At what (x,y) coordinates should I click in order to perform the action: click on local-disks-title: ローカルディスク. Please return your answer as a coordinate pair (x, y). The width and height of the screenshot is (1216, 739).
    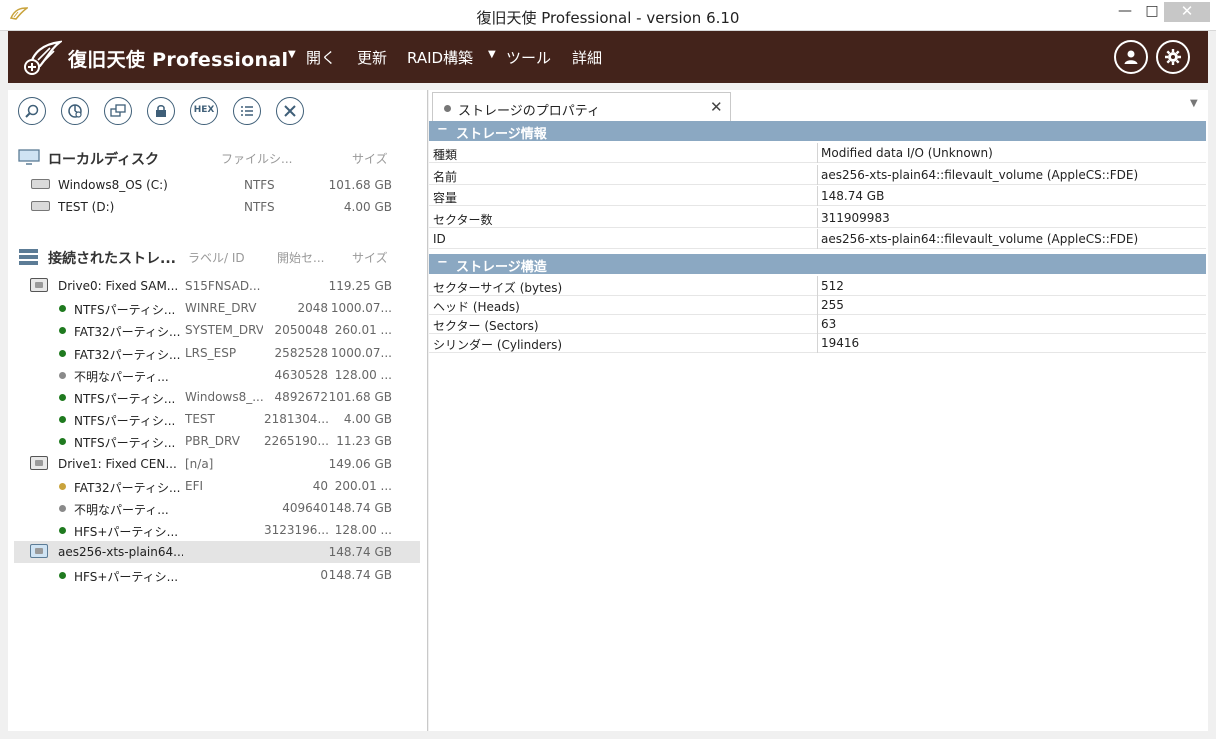
    Looking at the image, I should click on (104, 160).